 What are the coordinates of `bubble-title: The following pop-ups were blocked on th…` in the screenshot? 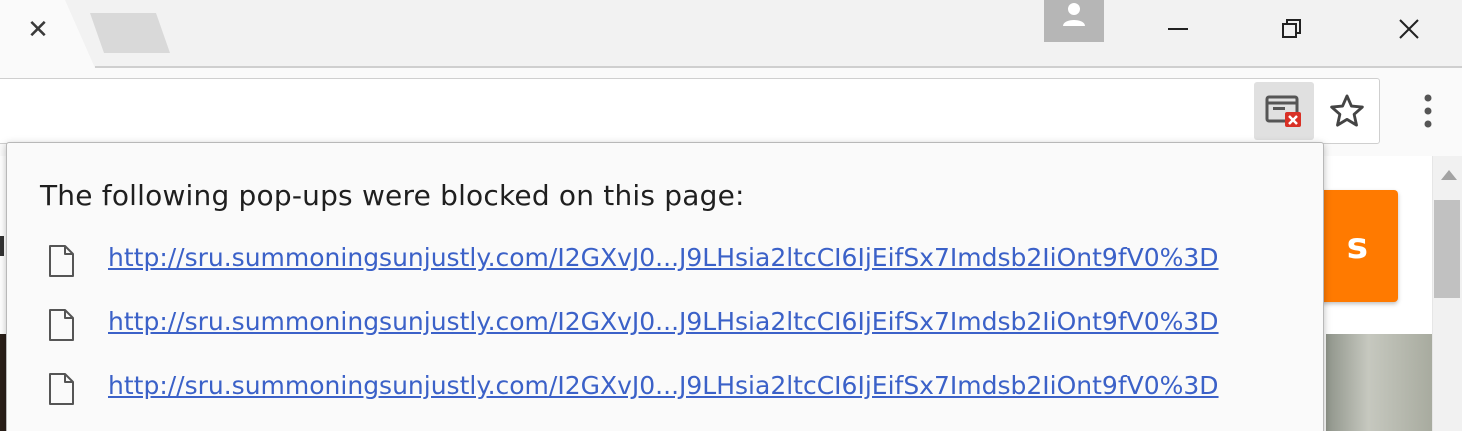 It's located at (392, 195).